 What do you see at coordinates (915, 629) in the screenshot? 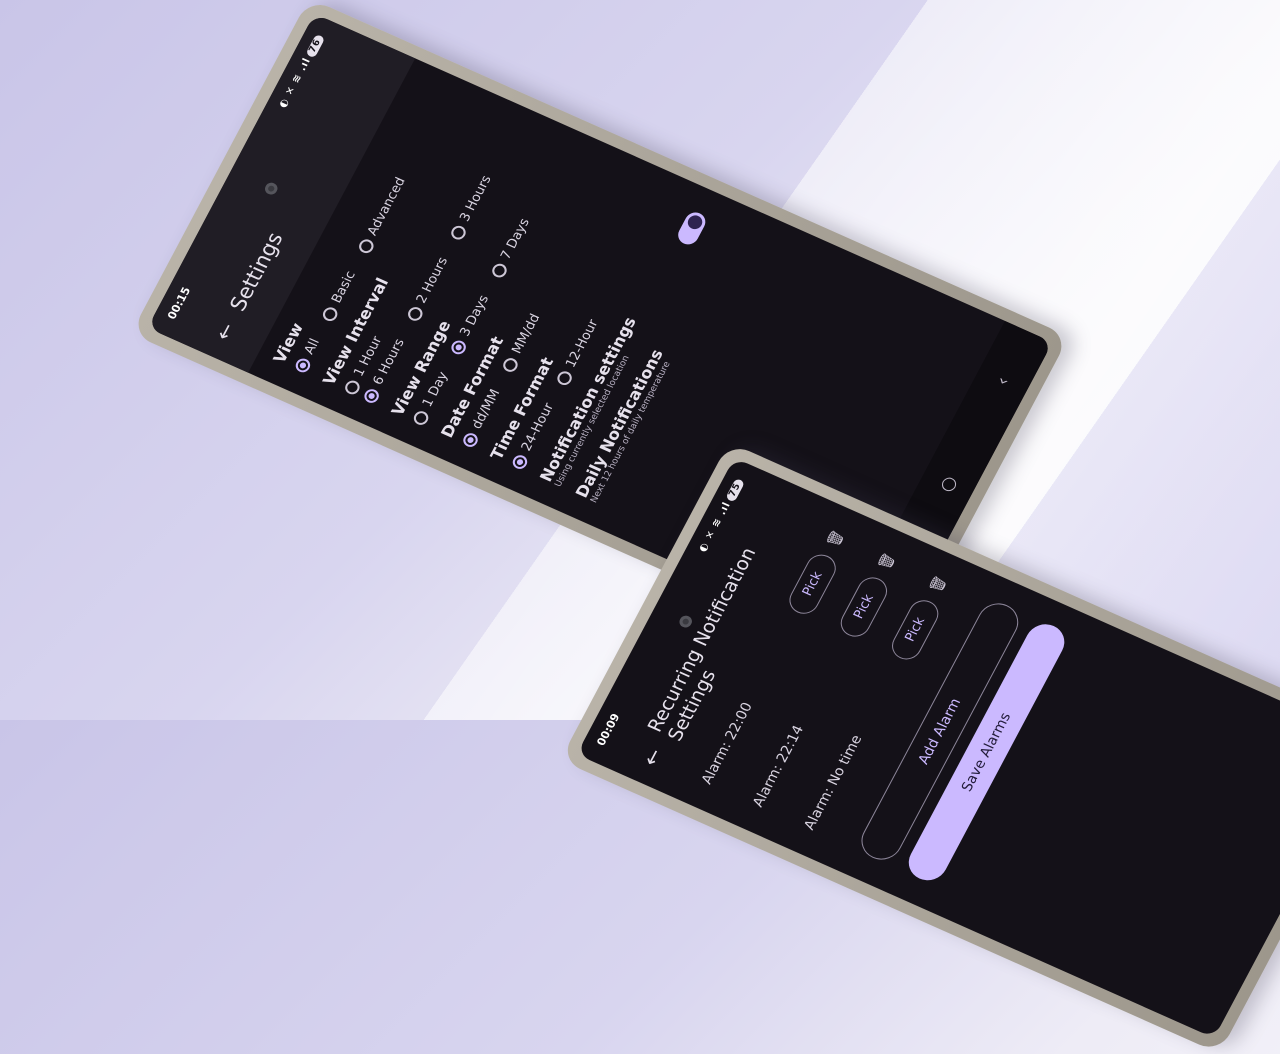
I see `pick-button: Pick` at bounding box center [915, 629].